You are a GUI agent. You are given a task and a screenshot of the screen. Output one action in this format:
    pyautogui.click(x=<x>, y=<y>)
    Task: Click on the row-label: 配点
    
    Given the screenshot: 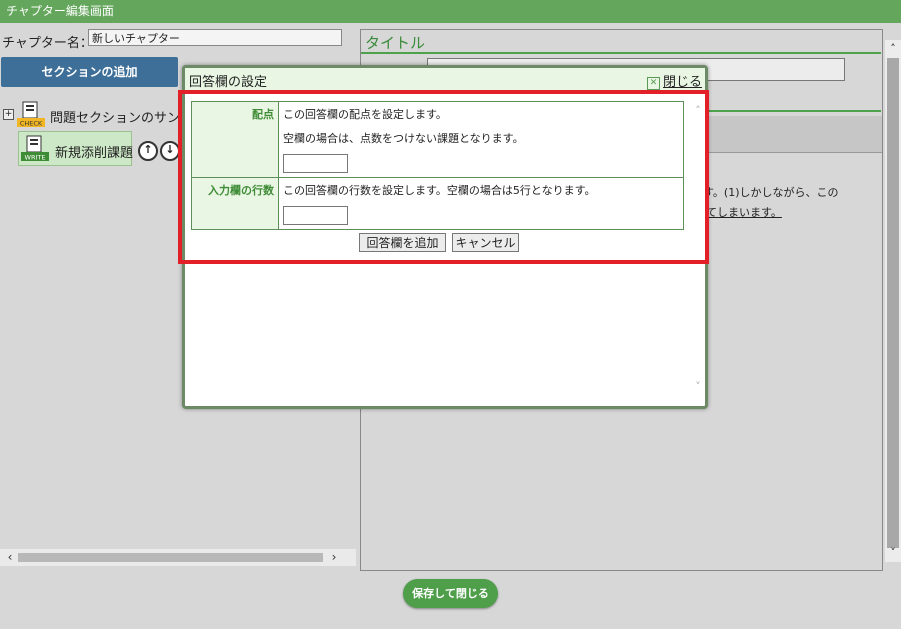 What is the action you would take?
    pyautogui.click(x=235, y=139)
    